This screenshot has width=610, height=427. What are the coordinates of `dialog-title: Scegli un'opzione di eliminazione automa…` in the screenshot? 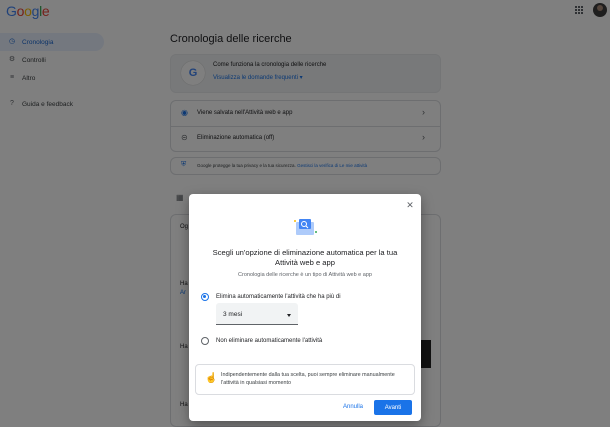 It's located at (305, 257).